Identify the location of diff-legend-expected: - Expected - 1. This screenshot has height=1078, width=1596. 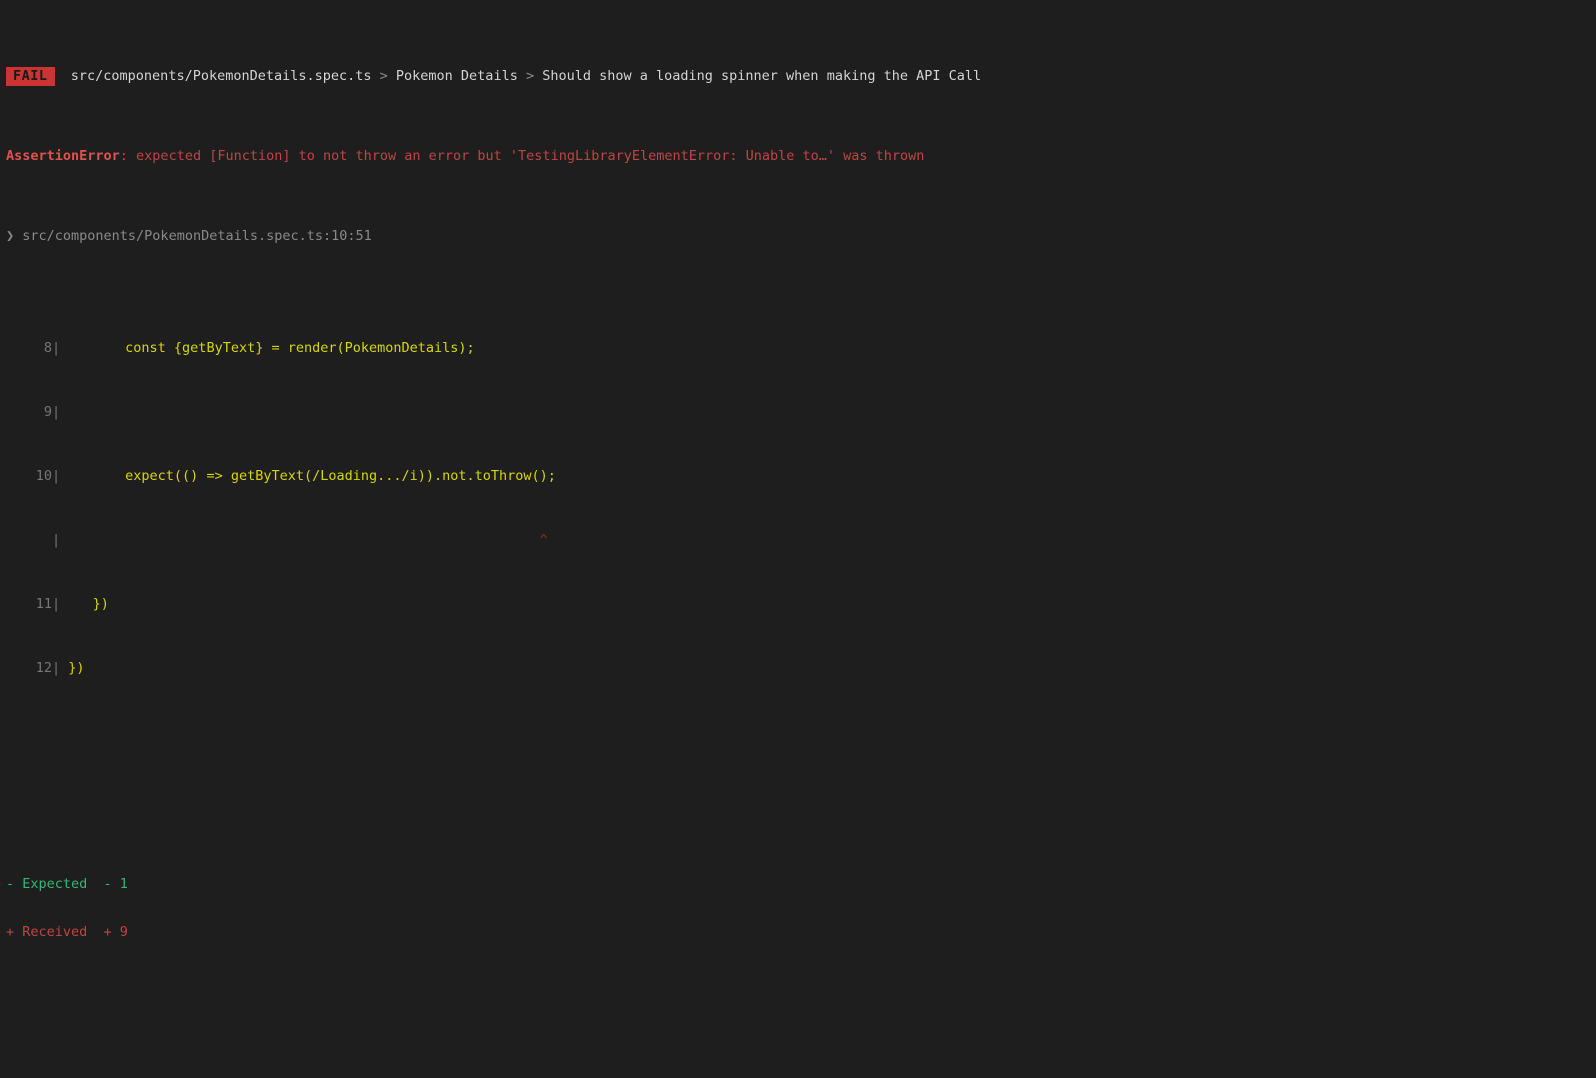
(798, 884).